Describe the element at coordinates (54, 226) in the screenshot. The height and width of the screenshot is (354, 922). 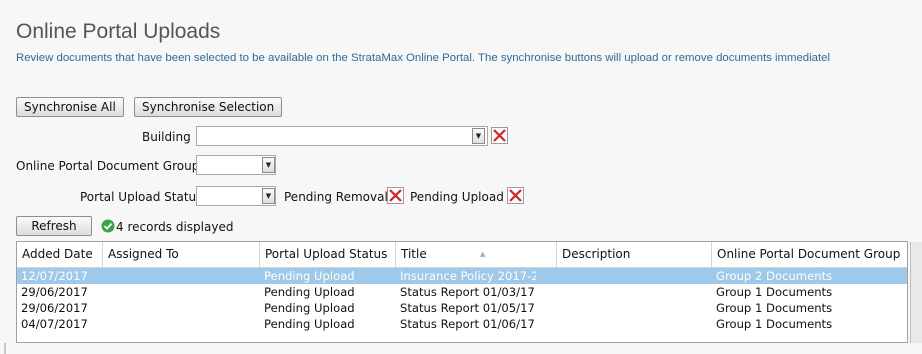
I see `refresh-button: Refresh` at that location.